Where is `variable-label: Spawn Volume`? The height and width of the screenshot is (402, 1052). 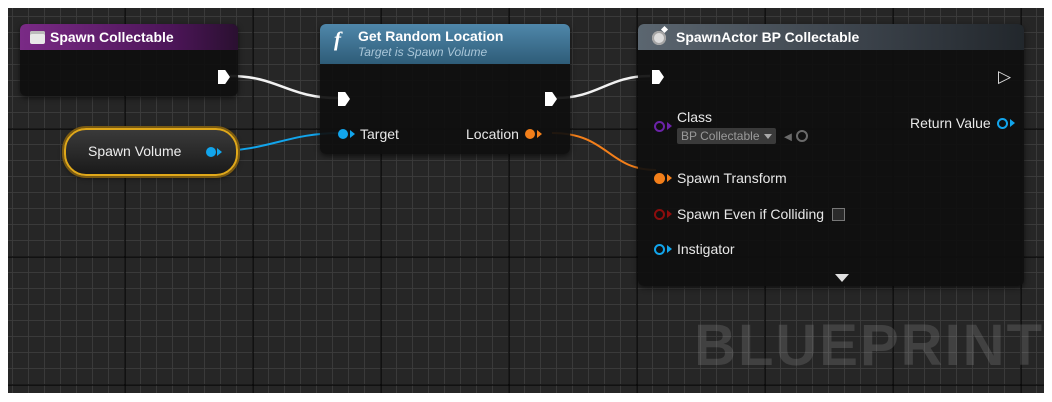
variable-label: Spawn Volume is located at coordinates (135, 151).